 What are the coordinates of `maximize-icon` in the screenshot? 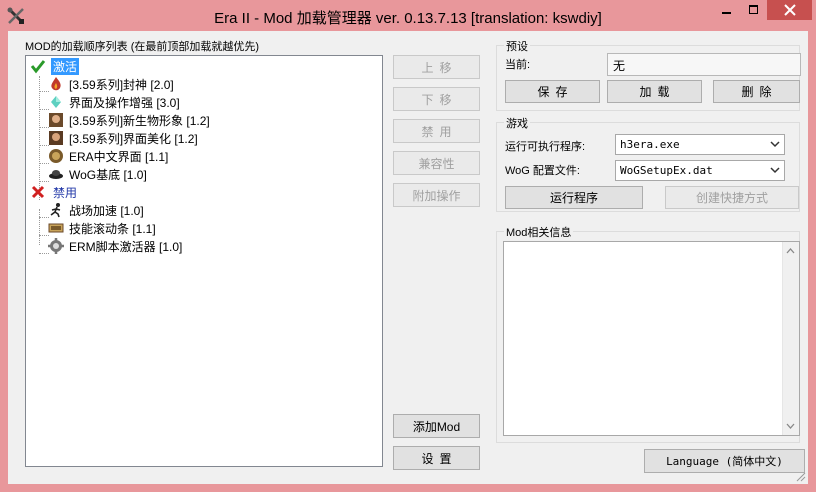 It's located at (753, 9).